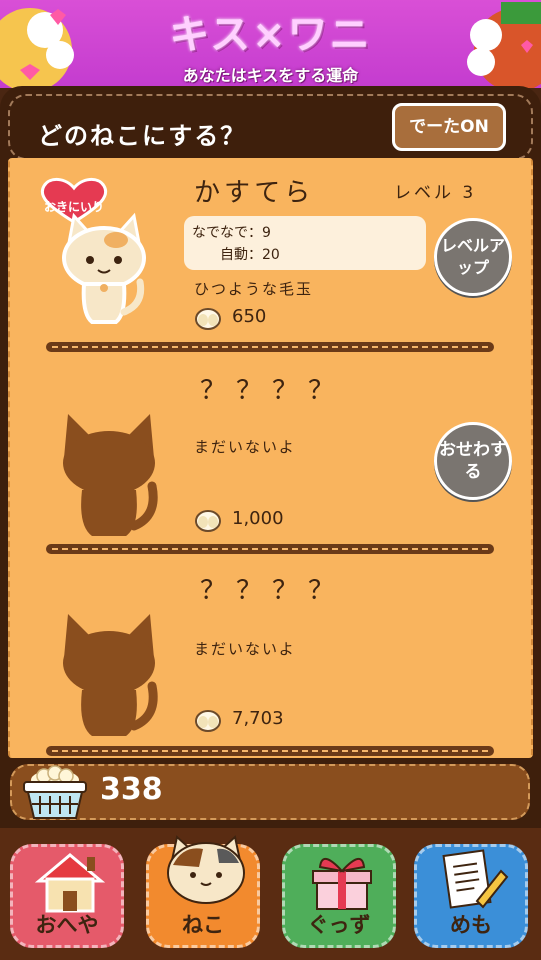 This screenshot has width=541, height=960. What do you see at coordinates (471, 925) in the screenshot?
I see `nav-memo-label: めも` at bounding box center [471, 925].